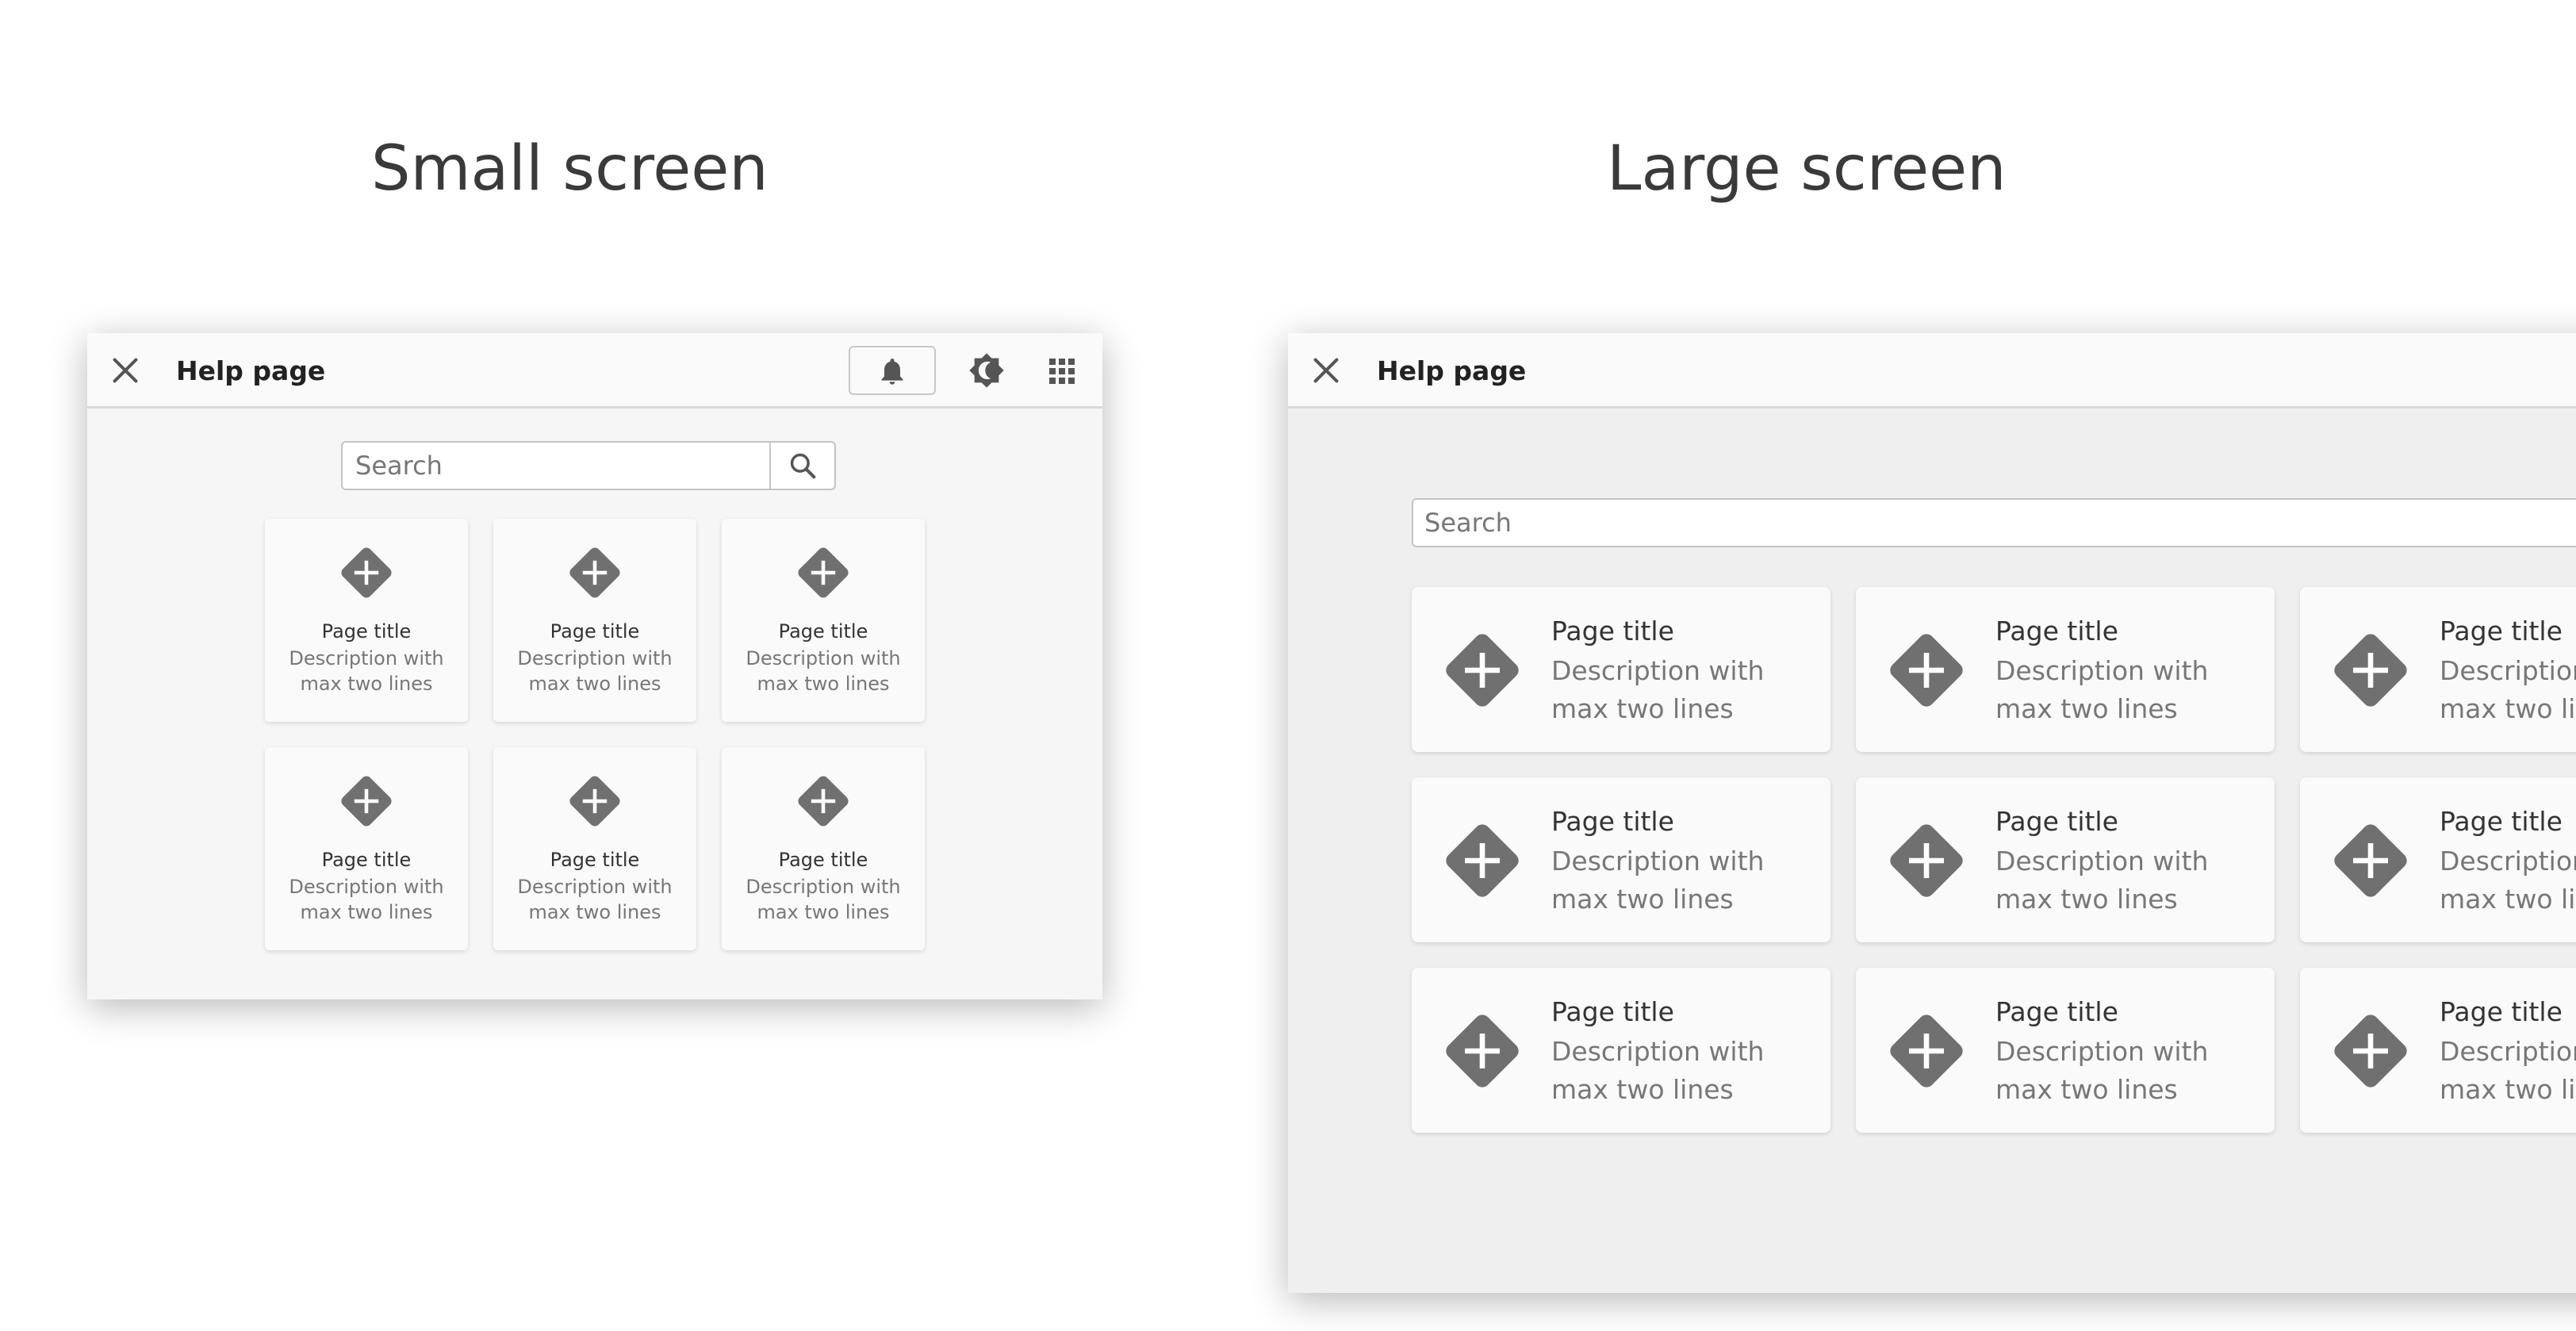 The height and width of the screenshot is (1331, 2576). I want to click on small-screen-heading: Small screen, so click(570, 169).